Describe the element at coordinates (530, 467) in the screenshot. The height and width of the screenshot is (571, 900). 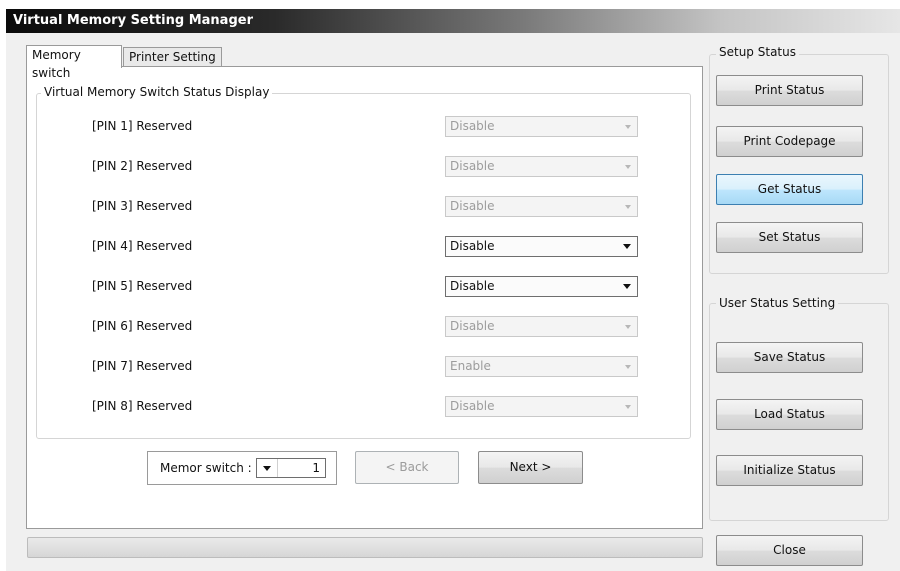
I see `next-button: Next >` at that location.